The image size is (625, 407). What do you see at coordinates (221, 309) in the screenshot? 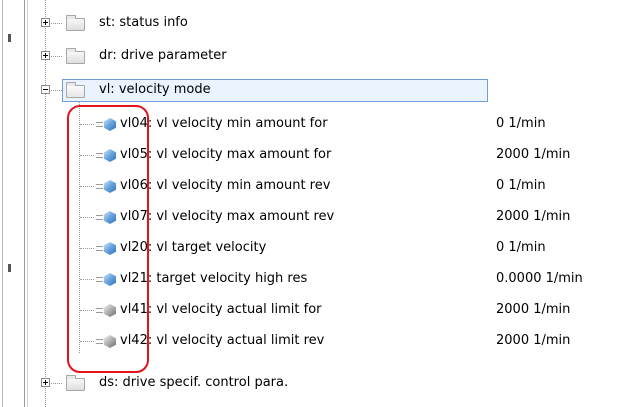
I see `param-label: vl41: vl velocity actual limit for` at bounding box center [221, 309].